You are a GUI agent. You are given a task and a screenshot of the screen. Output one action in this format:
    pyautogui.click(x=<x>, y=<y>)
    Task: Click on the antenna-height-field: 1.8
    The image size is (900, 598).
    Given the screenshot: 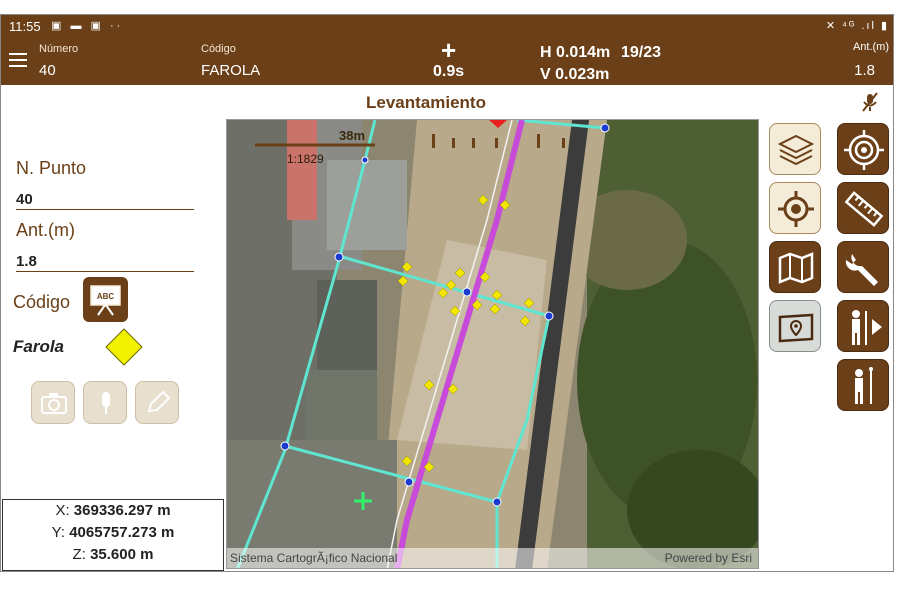 What is the action you would take?
    pyautogui.click(x=105, y=262)
    